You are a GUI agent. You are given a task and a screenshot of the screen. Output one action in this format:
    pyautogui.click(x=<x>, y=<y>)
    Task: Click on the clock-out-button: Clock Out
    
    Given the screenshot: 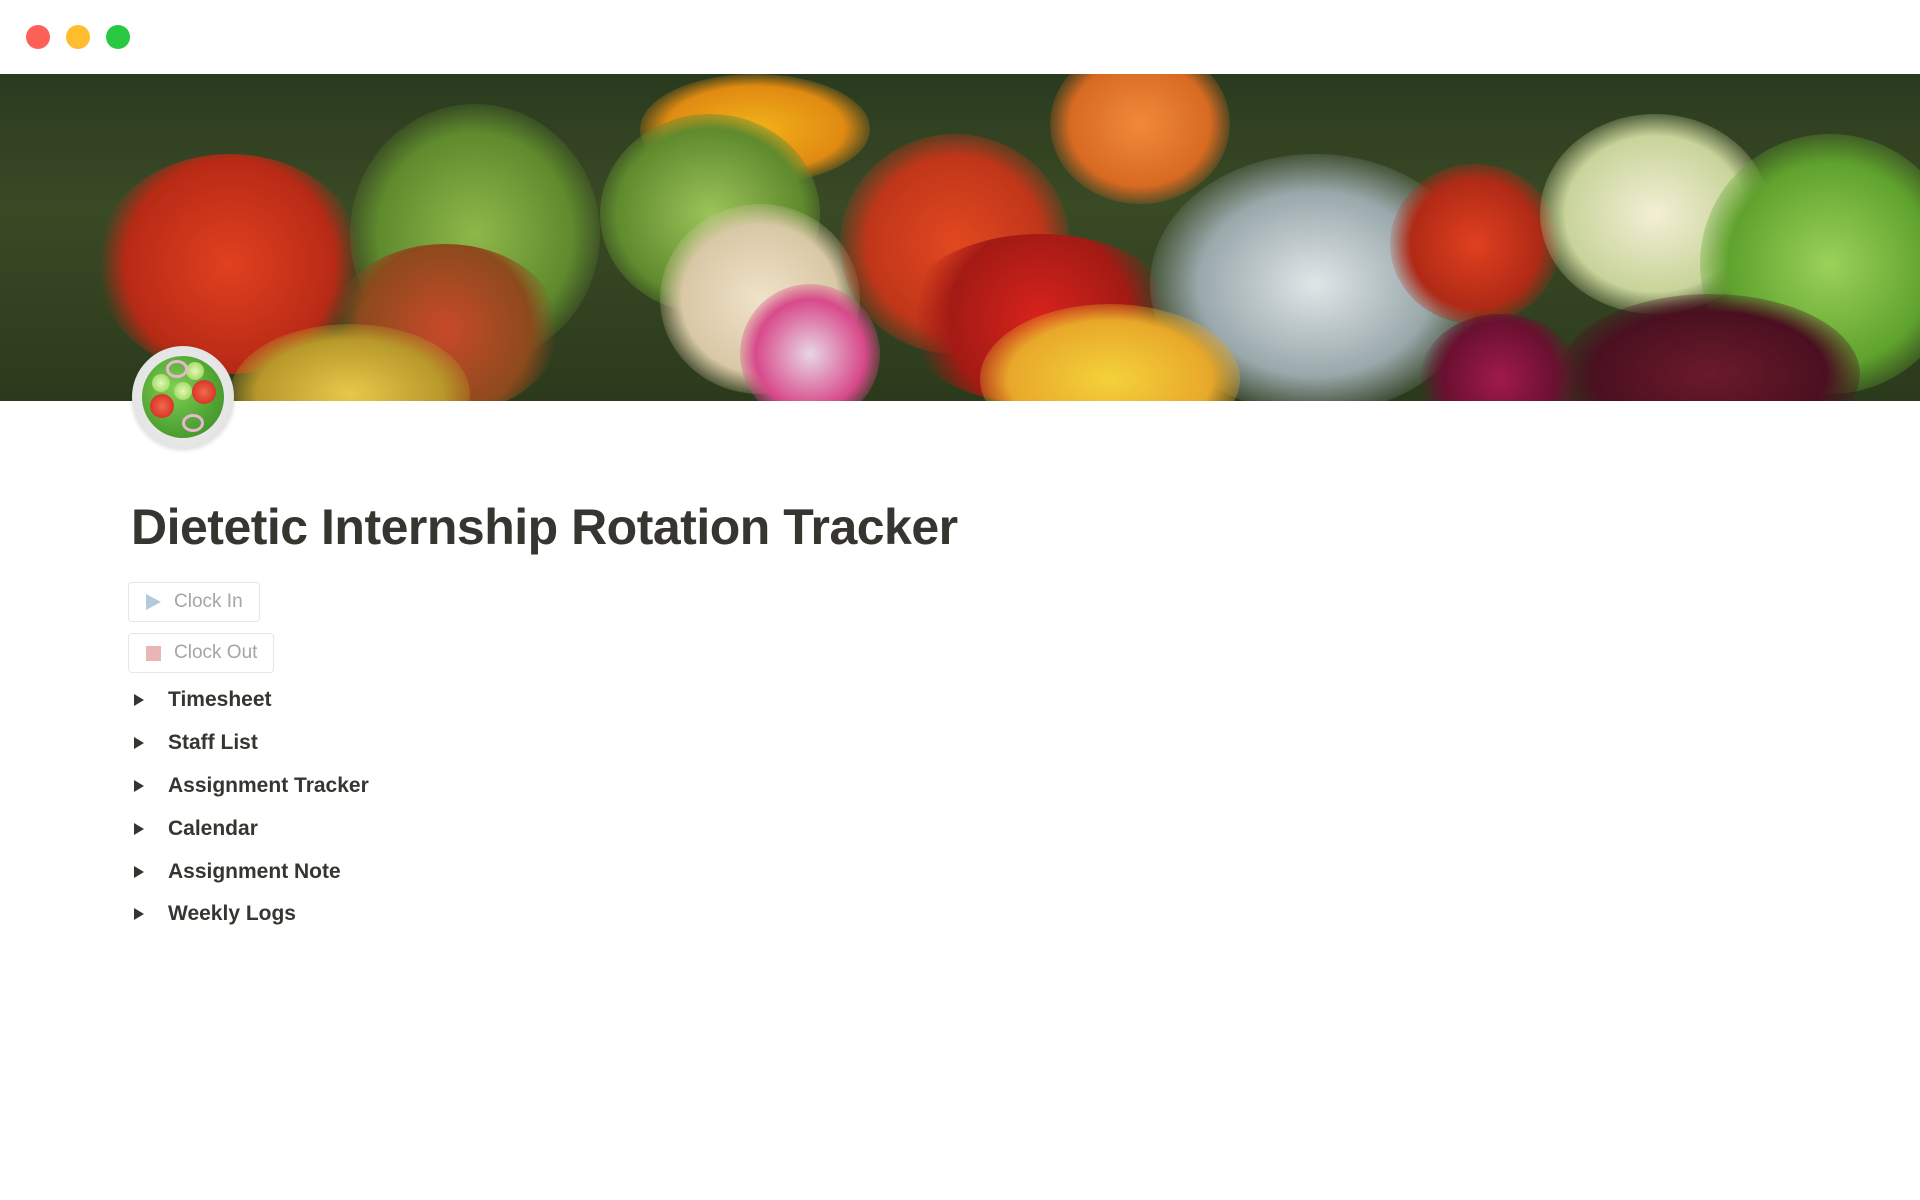 What is the action you would take?
    pyautogui.click(x=201, y=653)
    